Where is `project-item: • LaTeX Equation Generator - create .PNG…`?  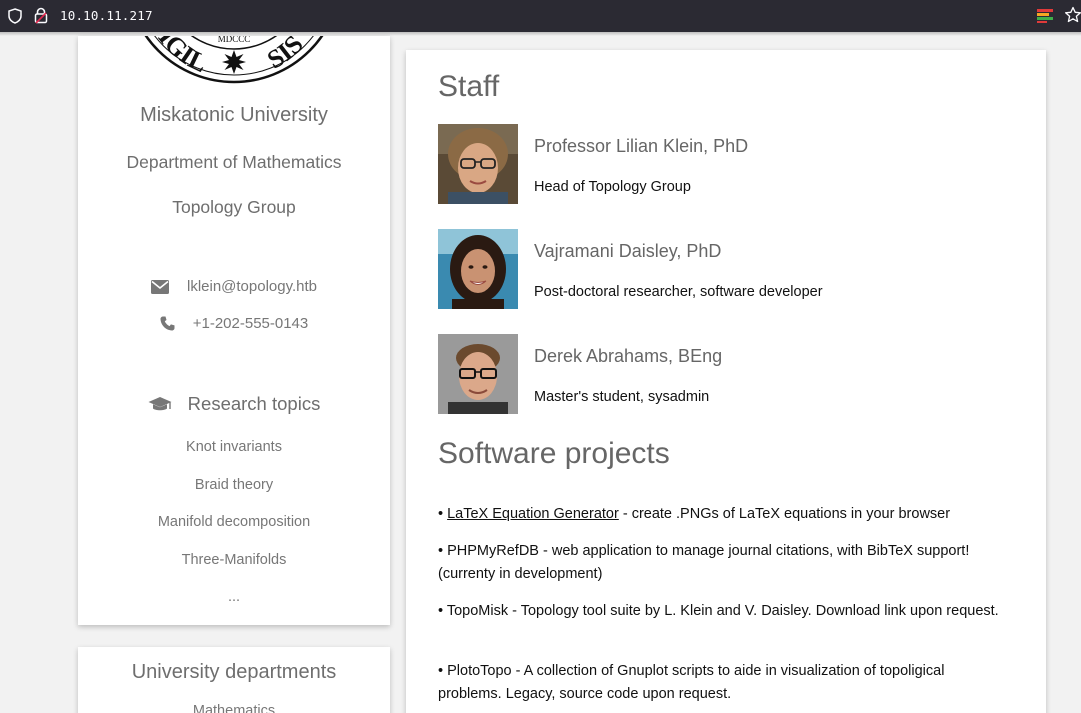 project-item: • LaTeX Equation Generator - create .PNG… is located at coordinates (723, 514).